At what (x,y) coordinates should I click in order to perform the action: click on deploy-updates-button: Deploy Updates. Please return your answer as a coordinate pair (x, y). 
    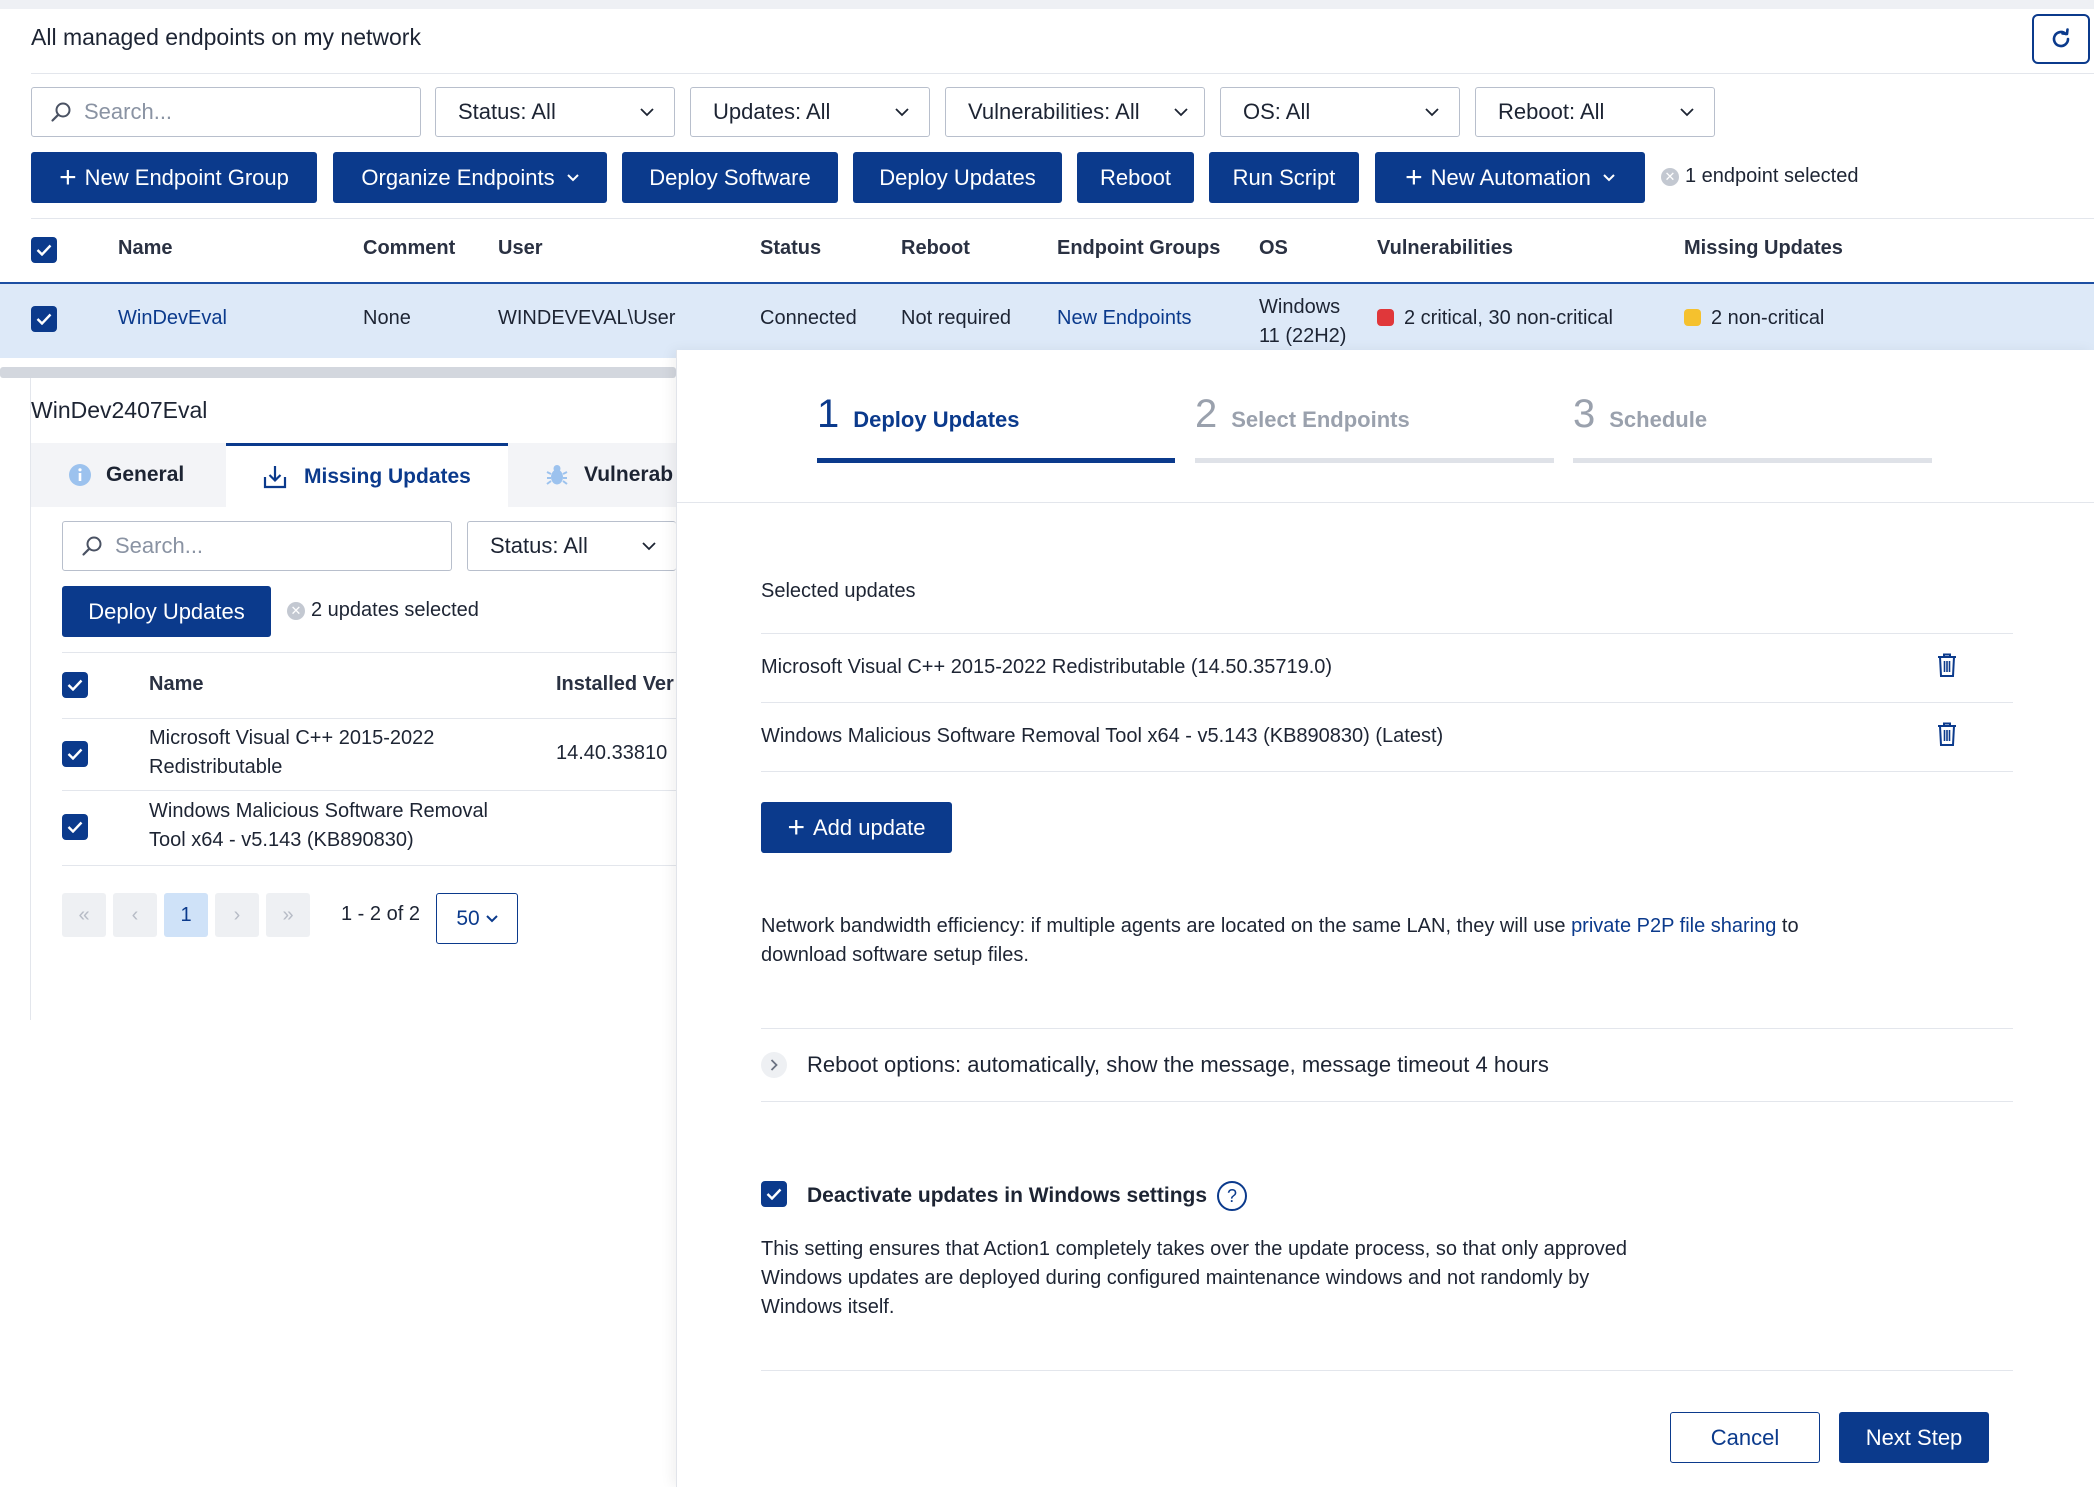
    Looking at the image, I should click on (957, 177).